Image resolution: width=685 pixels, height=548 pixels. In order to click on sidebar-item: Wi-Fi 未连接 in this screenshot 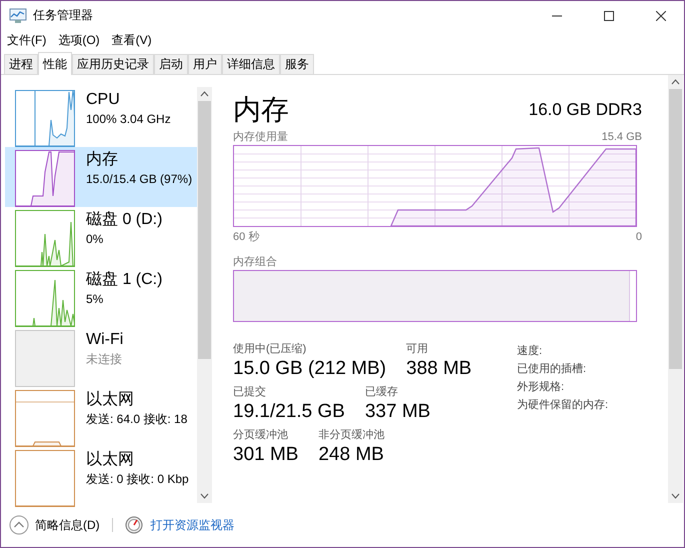, I will do `click(101, 357)`.